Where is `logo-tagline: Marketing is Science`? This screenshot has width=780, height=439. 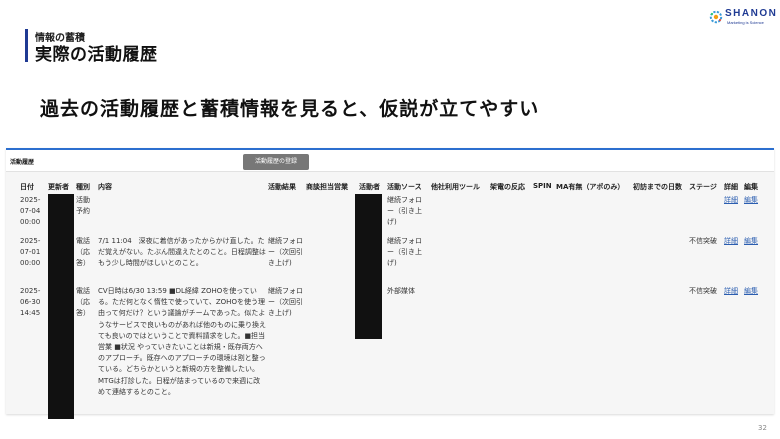 logo-tagline: Marketing is Science is located at coordinates (745, 22).